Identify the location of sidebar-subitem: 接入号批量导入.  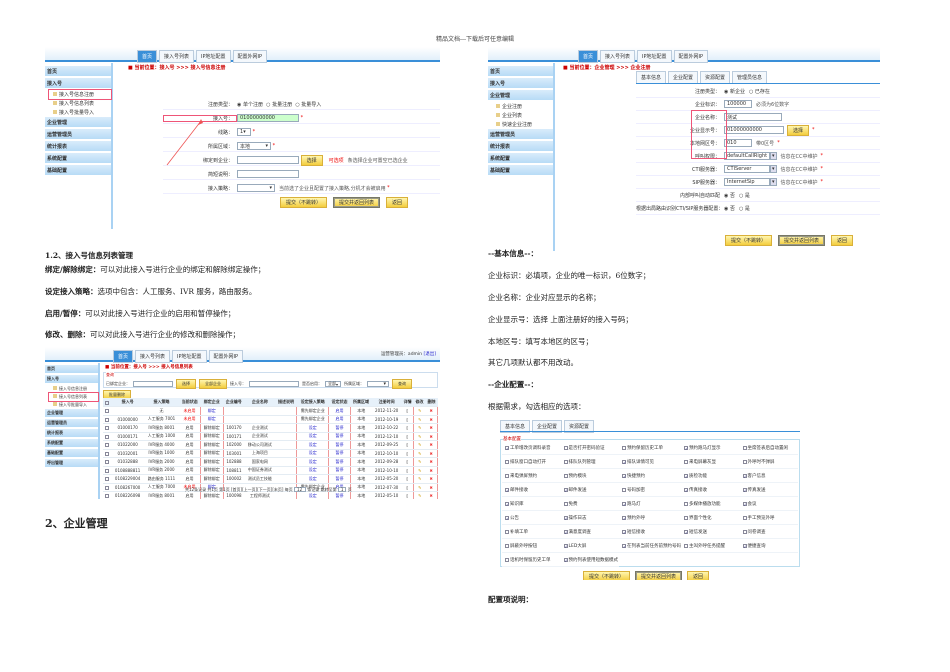
(78, 112).